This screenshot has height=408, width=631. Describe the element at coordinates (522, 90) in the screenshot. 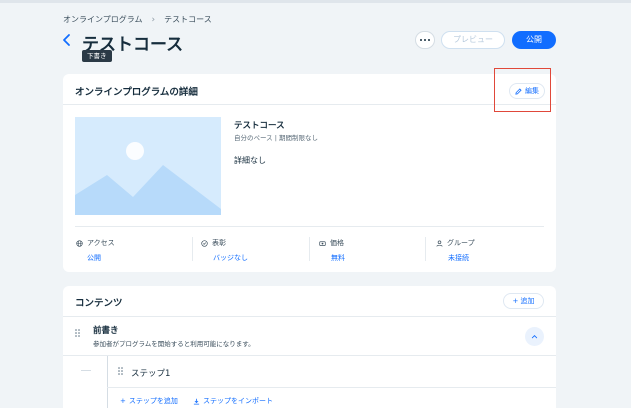

I see `edit-highlight-box` at that location.